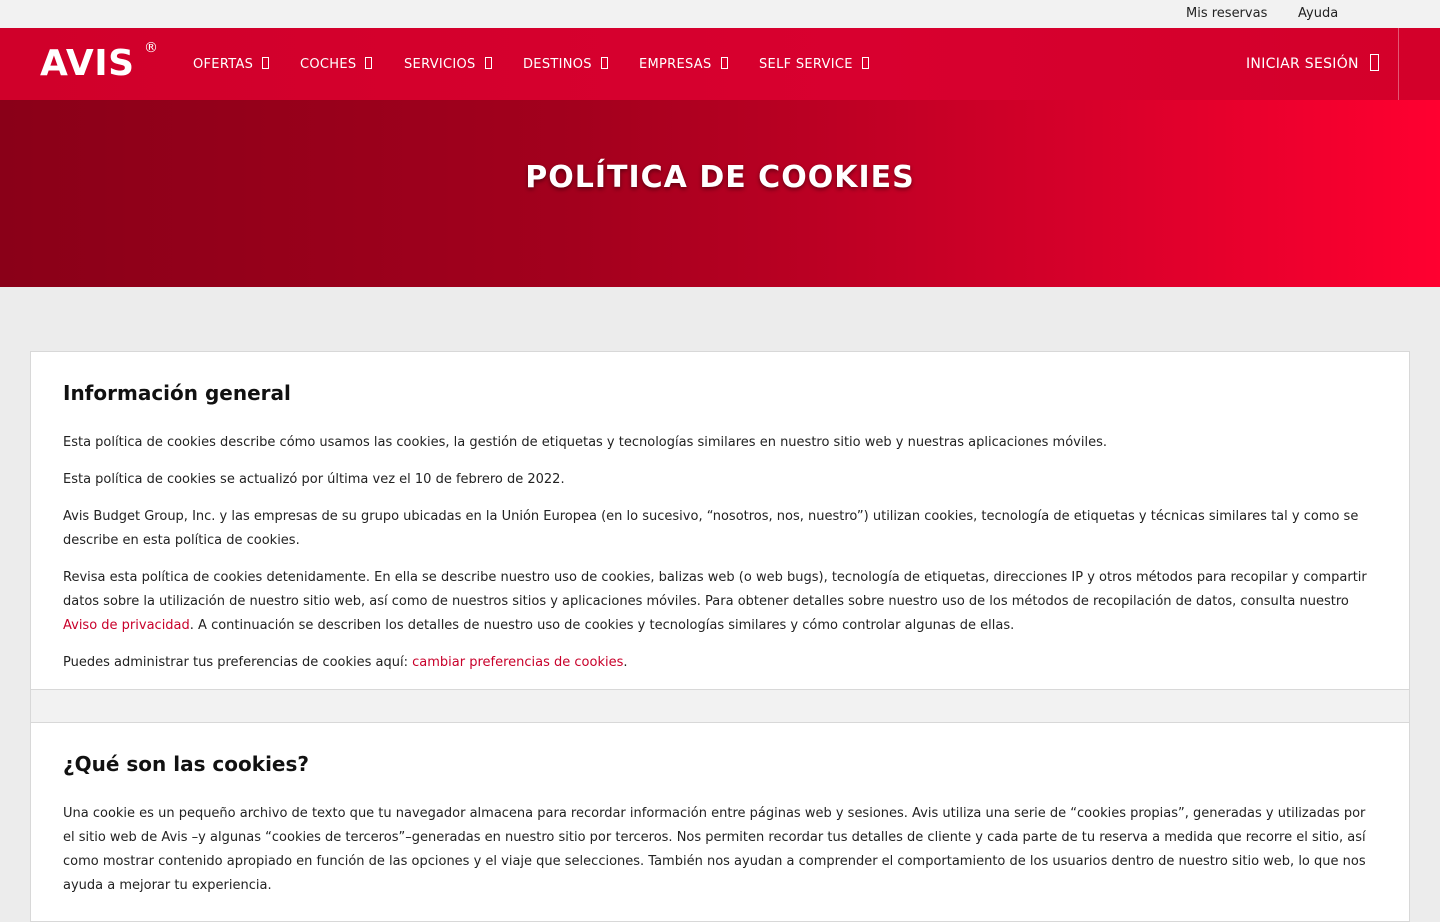  I want to click on avis-logo: AVIS ®, so click(99, 62).